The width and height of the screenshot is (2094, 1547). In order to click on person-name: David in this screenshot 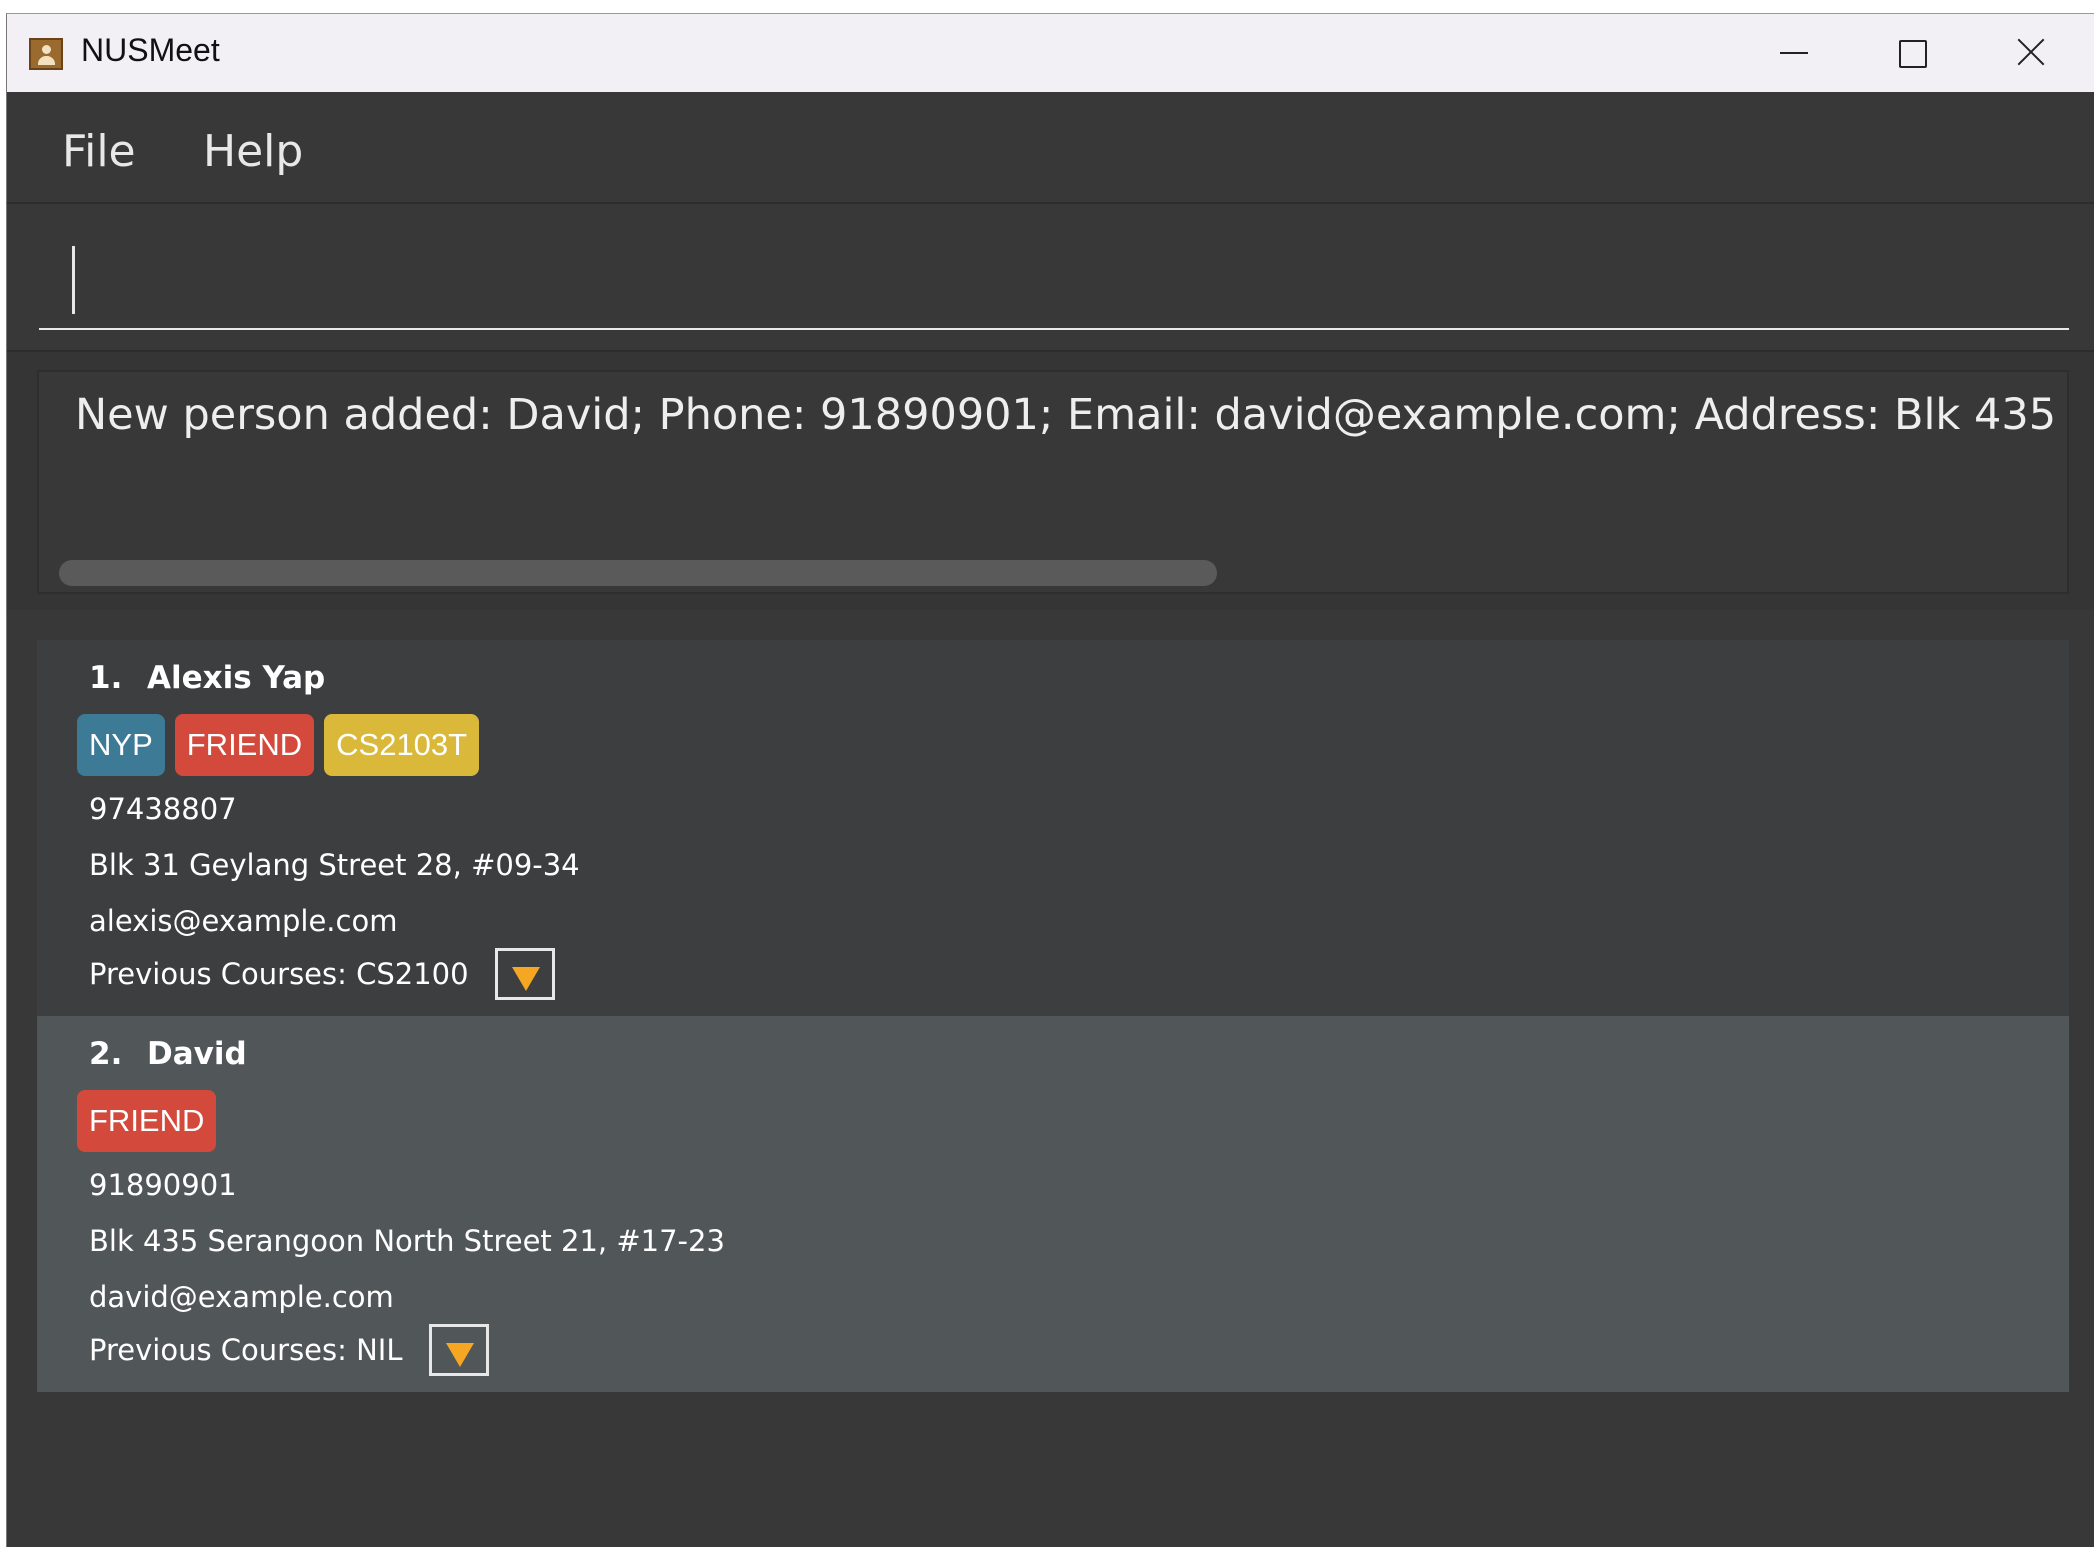, I will do `click(197, 1054)`.